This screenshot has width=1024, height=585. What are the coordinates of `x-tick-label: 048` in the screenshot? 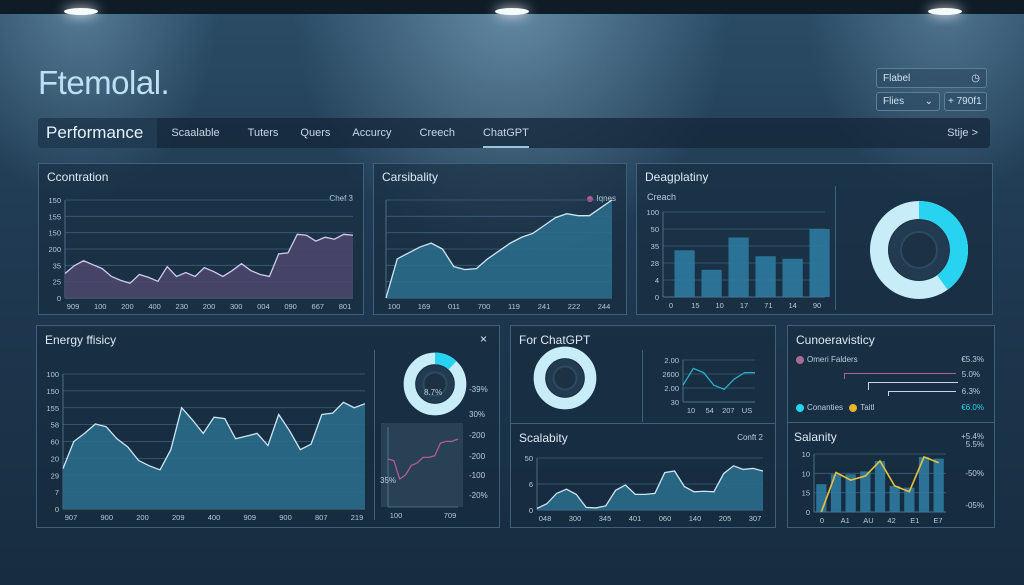 It's located at (545, 518).